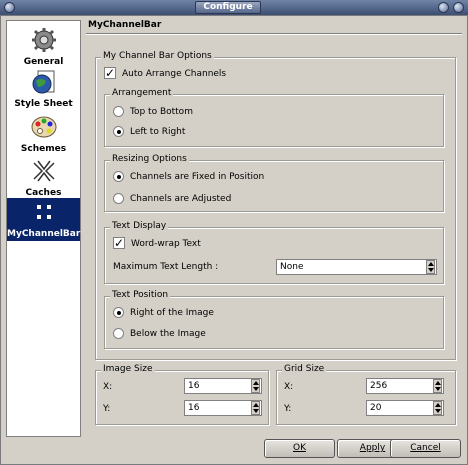 This screenshot has height=465, width=468. What do you see at coordinates (172, 313) in the screenshot?
I see `radio-label: Right of the Image` at bounding box center [172, 313].